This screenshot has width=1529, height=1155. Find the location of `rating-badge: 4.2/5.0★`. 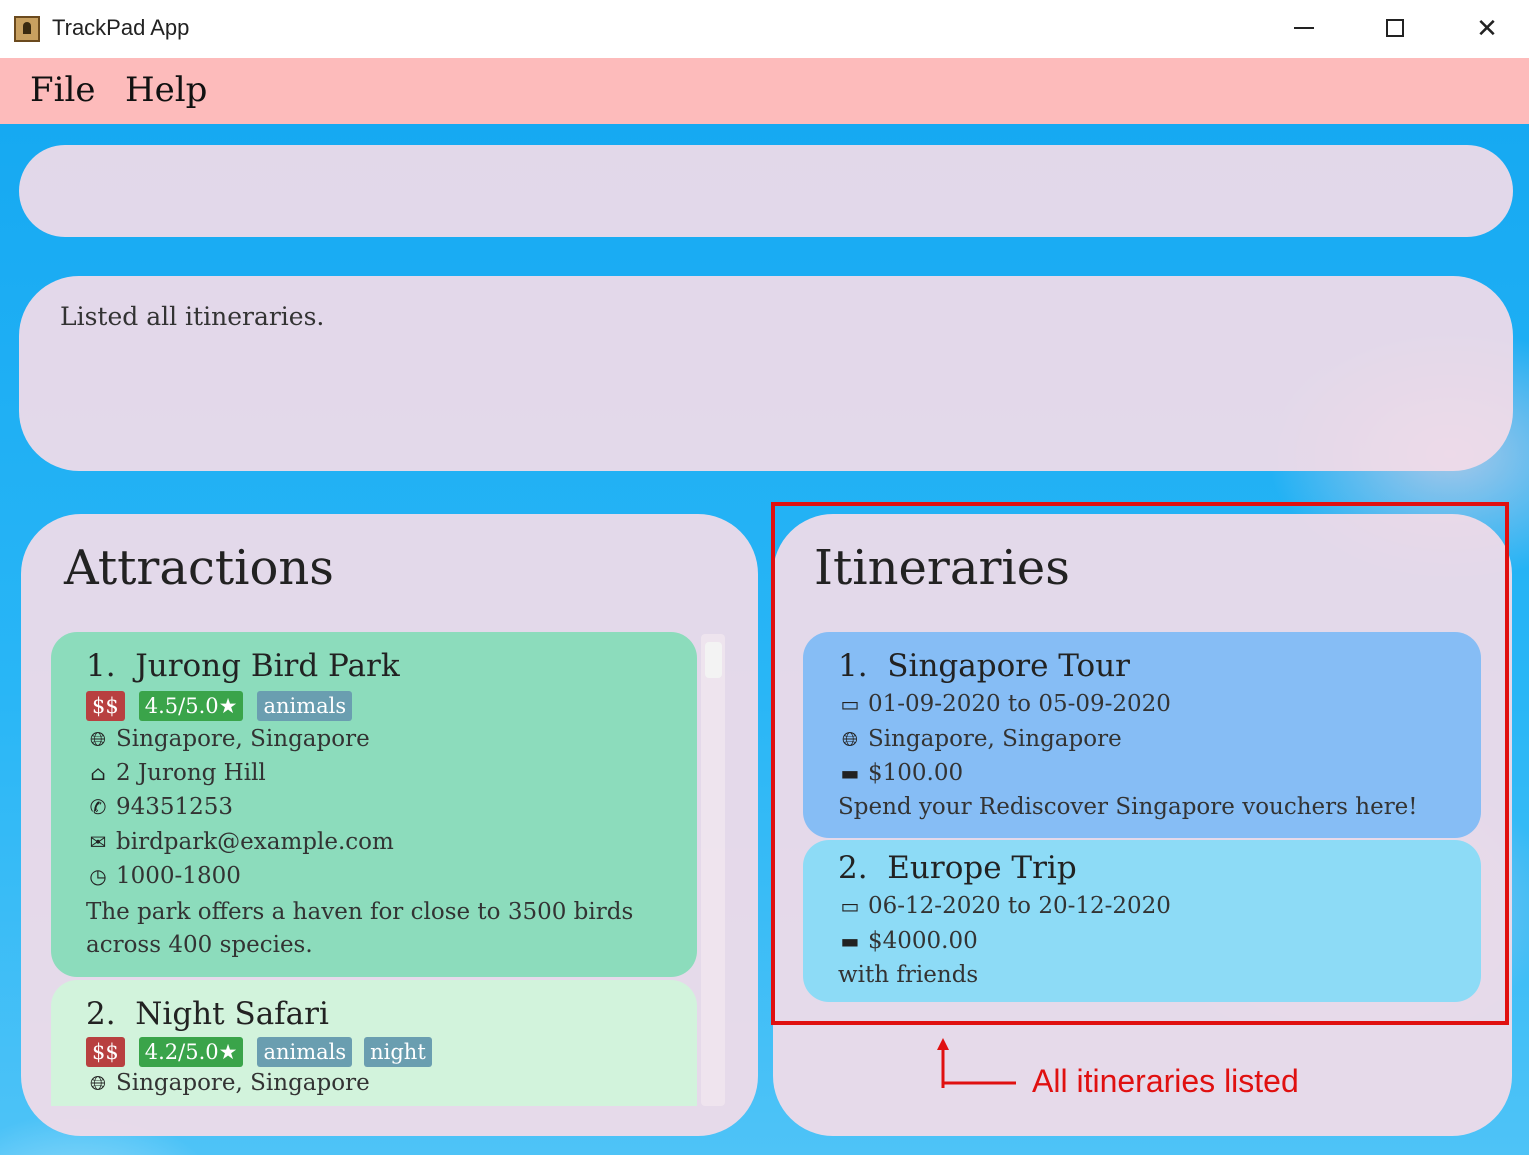

rating-badge: 4.2/5.0★ is located at coordinates (191, 1052).